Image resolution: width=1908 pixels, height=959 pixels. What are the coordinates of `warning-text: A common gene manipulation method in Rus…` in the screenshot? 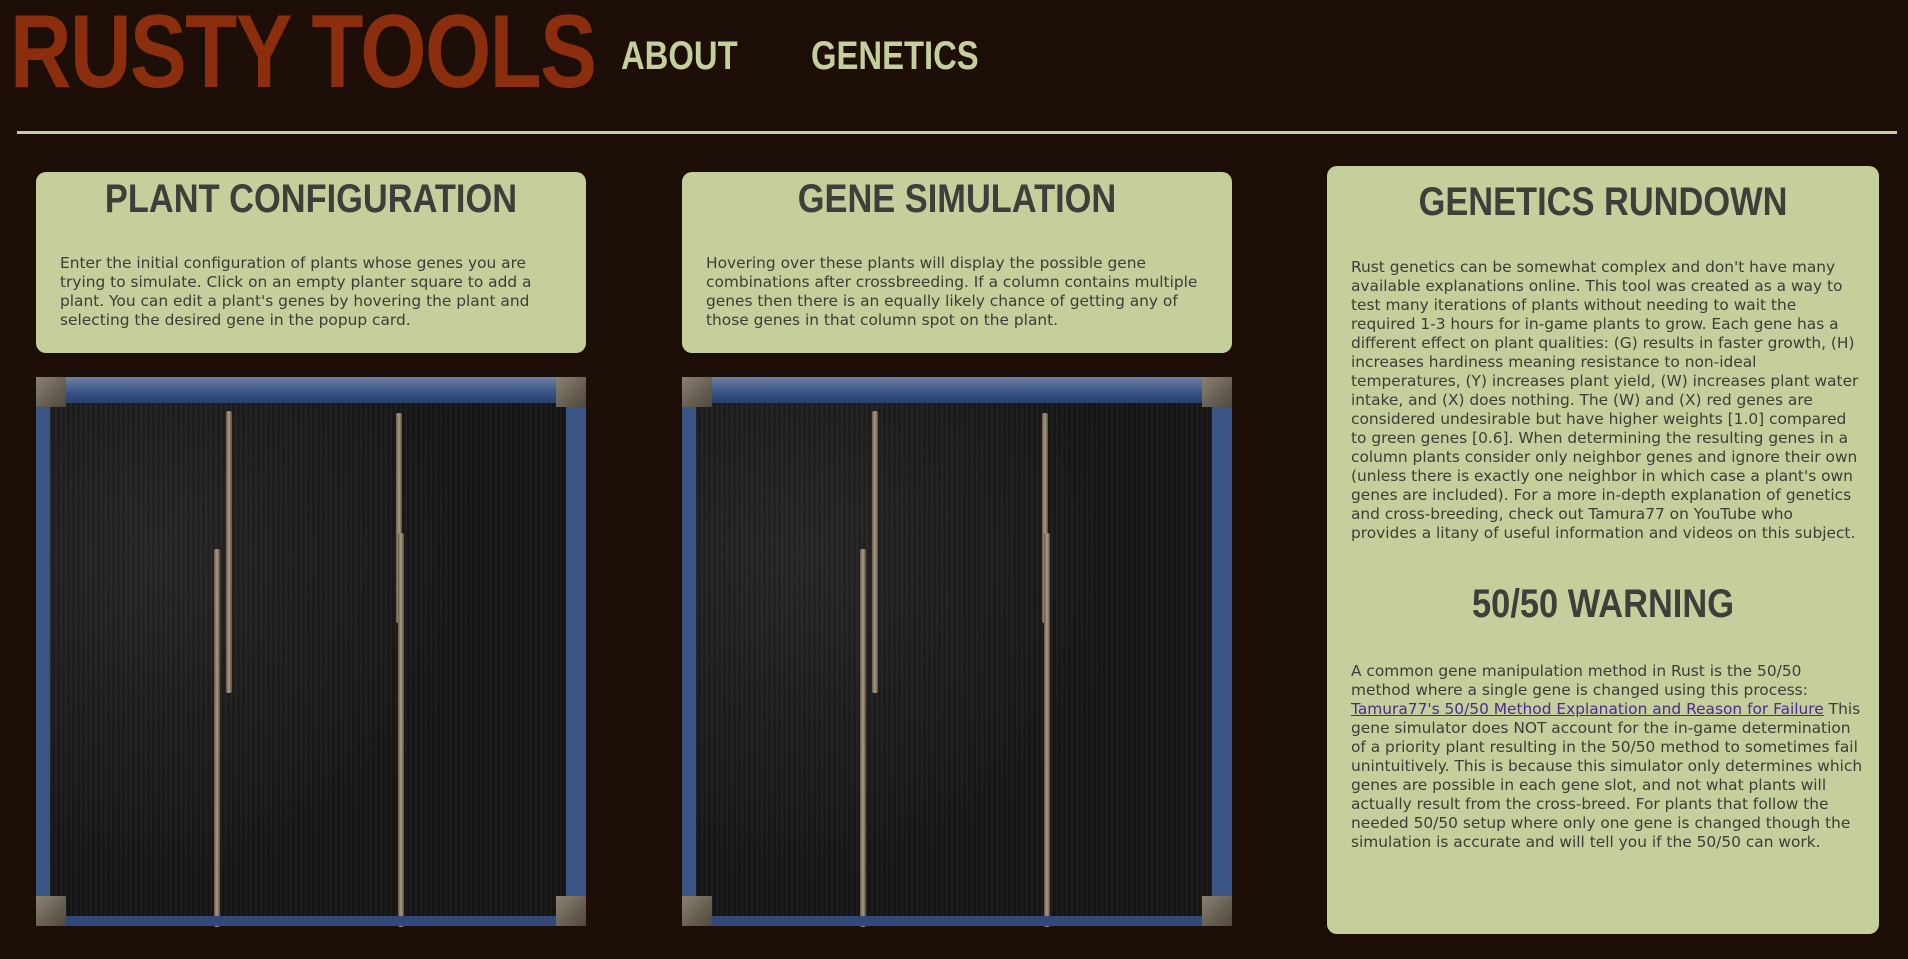 It's located at (1607, 757).